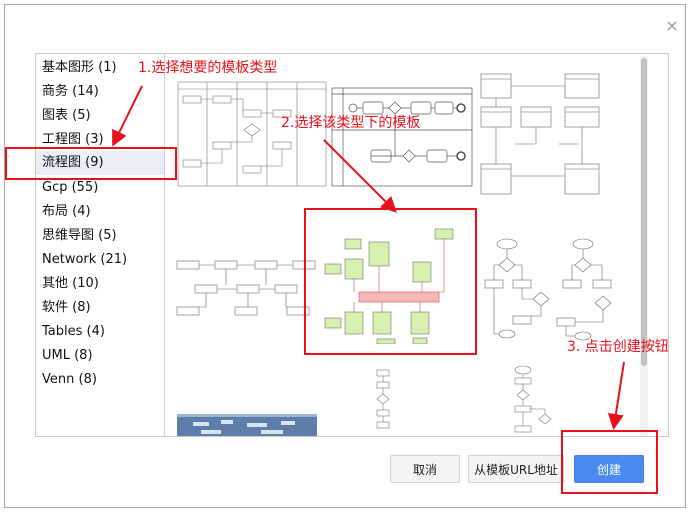 The width and height of the screenshot is (693, 517). Describe the element at coordinates (616, 395) in the screenshot. I see `arrow-step3` at that location.